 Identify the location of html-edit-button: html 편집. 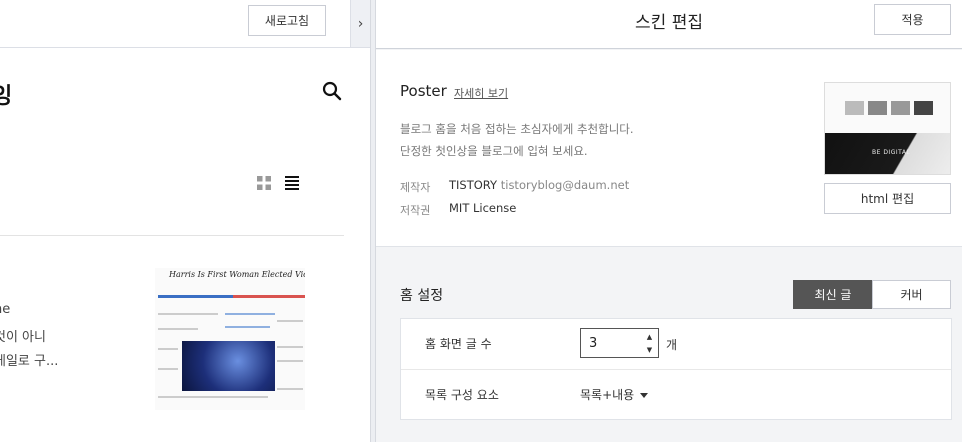
(887, 198).